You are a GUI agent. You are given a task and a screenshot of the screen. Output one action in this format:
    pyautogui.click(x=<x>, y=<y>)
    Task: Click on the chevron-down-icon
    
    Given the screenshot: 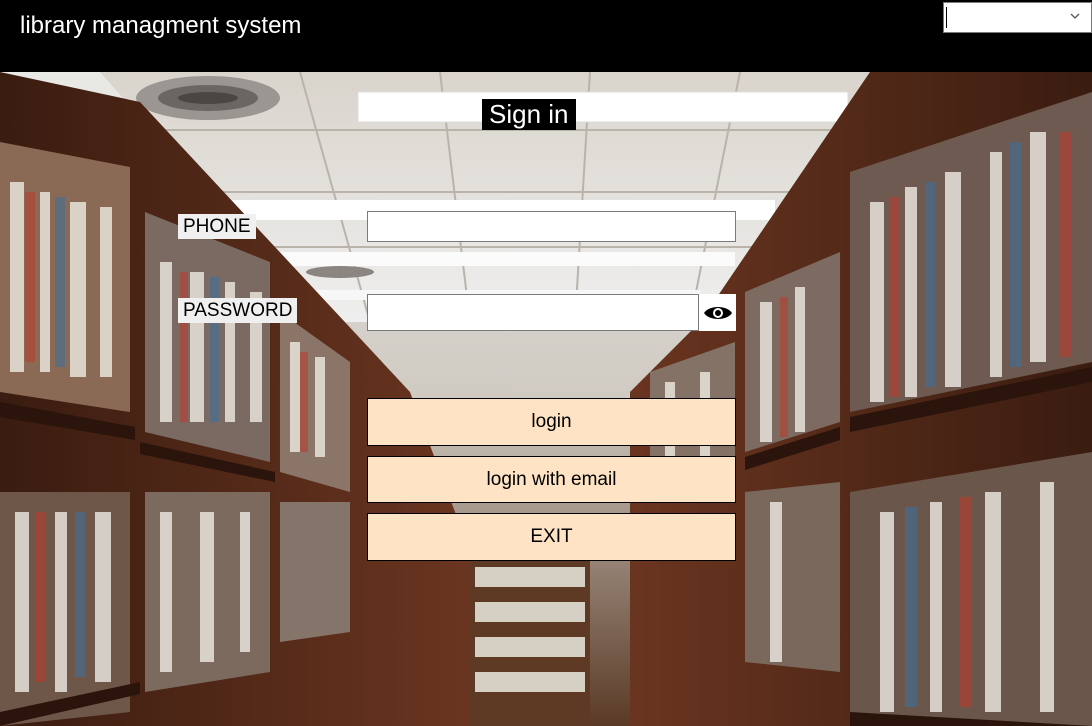 What is the action you would take?
    pyautogui.click(x=1075, y=16)
    